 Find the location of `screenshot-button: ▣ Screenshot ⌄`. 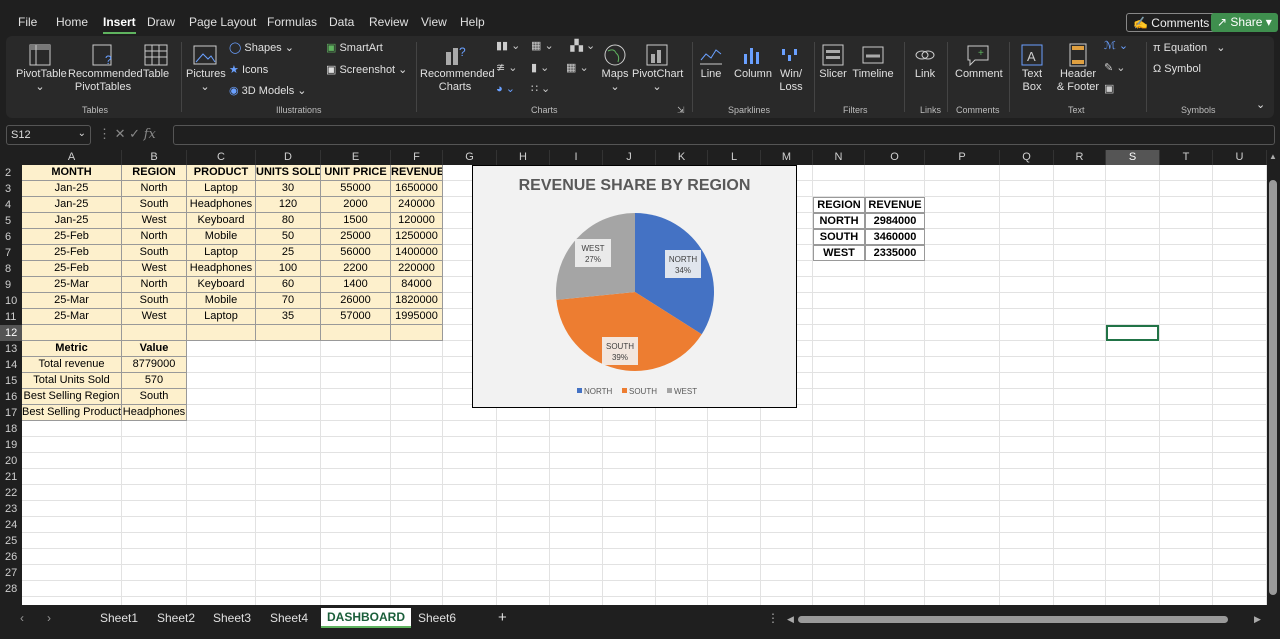

screenshot-button: ▣ Screenshot ⌄ is located at coordinates (366, 69).